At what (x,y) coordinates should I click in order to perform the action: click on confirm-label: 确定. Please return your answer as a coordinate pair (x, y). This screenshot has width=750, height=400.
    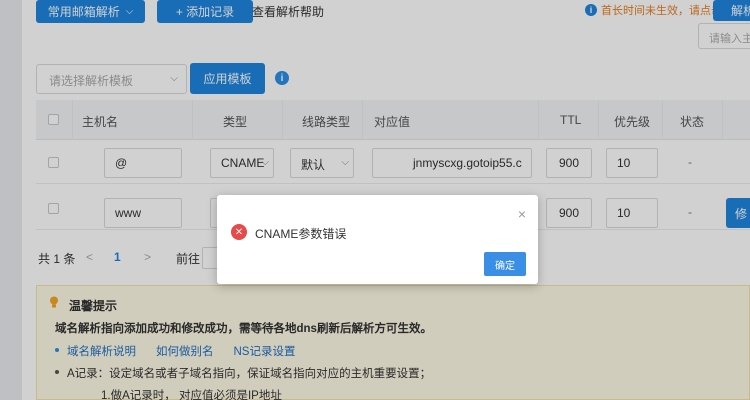
    Looking at the image, I should click on (505, 266).